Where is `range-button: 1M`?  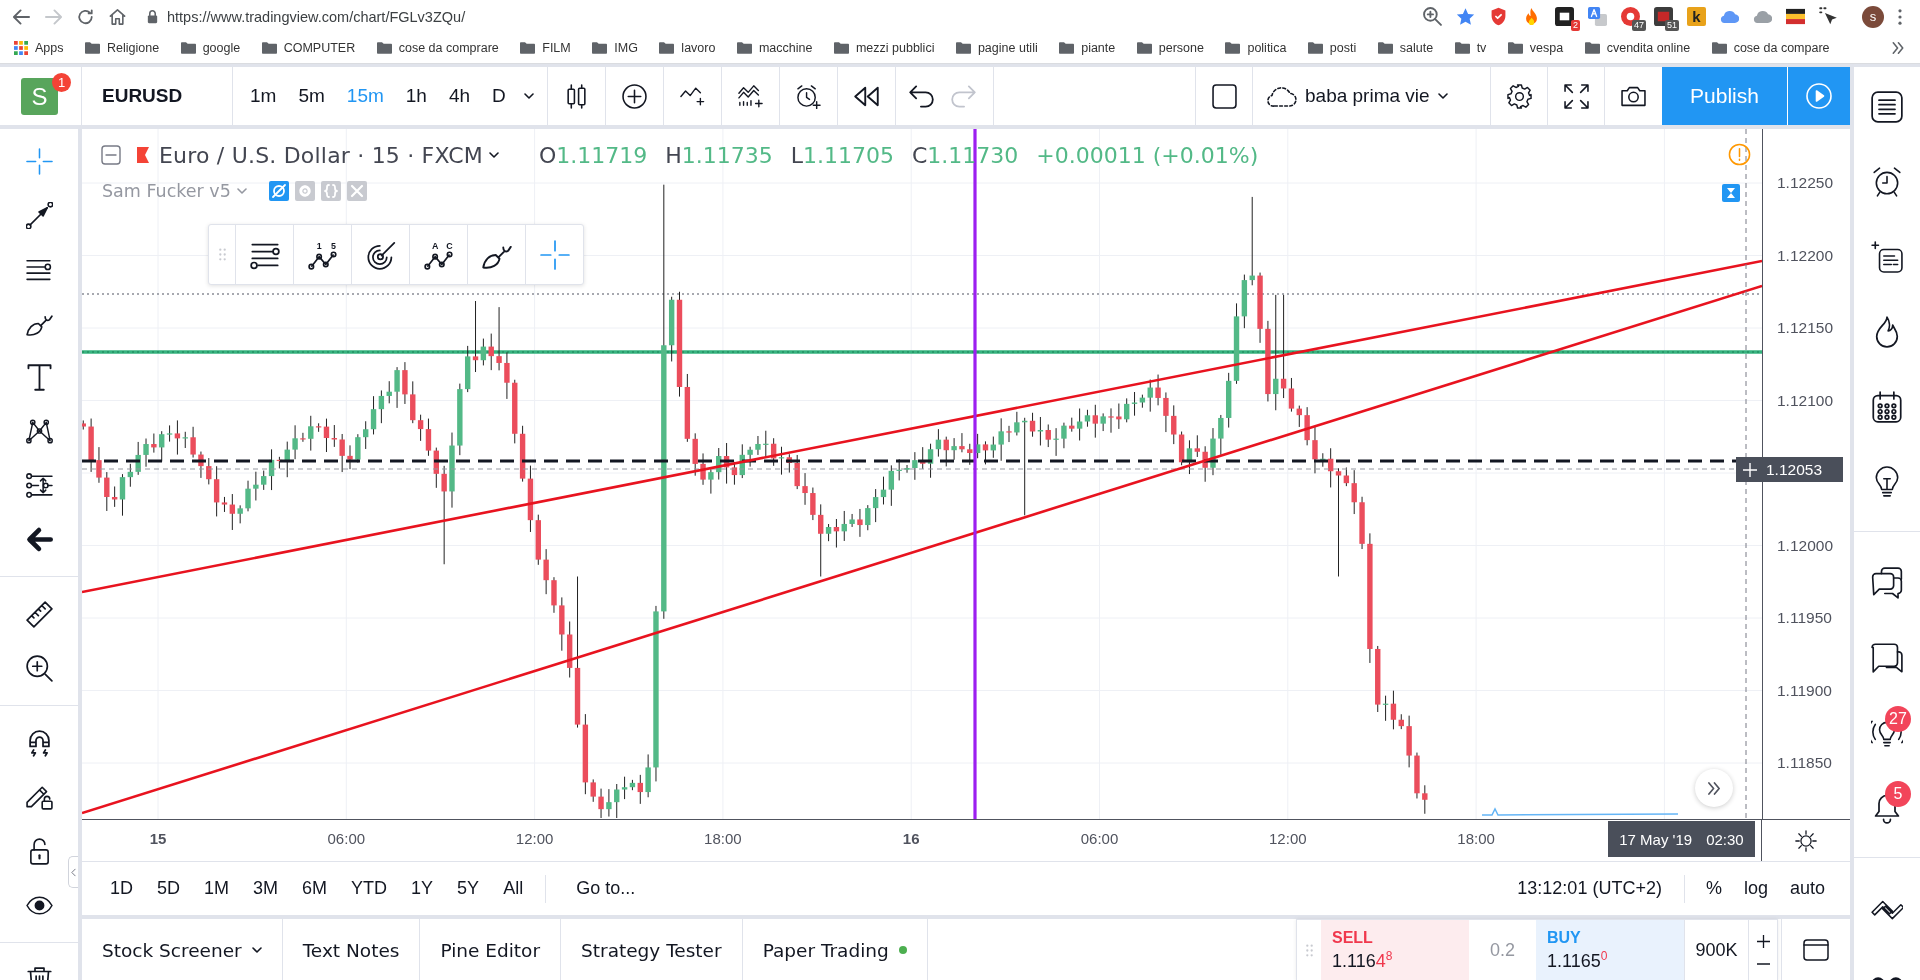
range-button: 1M is located at coordinates (217, 888).